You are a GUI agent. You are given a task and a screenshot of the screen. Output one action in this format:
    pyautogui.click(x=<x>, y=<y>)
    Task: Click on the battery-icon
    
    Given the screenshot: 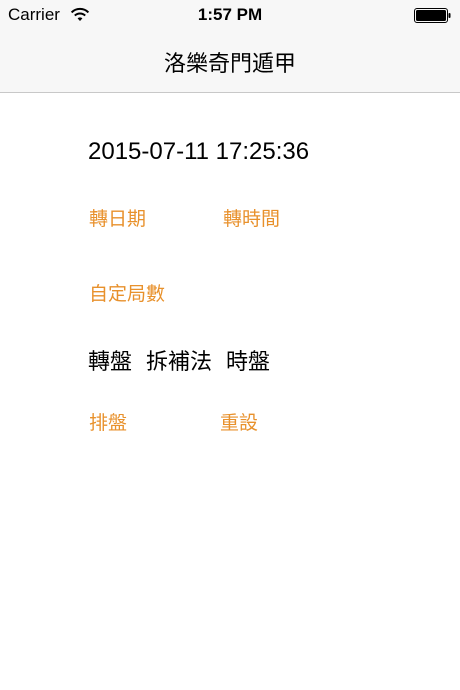 What is the action you would take?
    pyautogui.click(x=432, y=15)
    